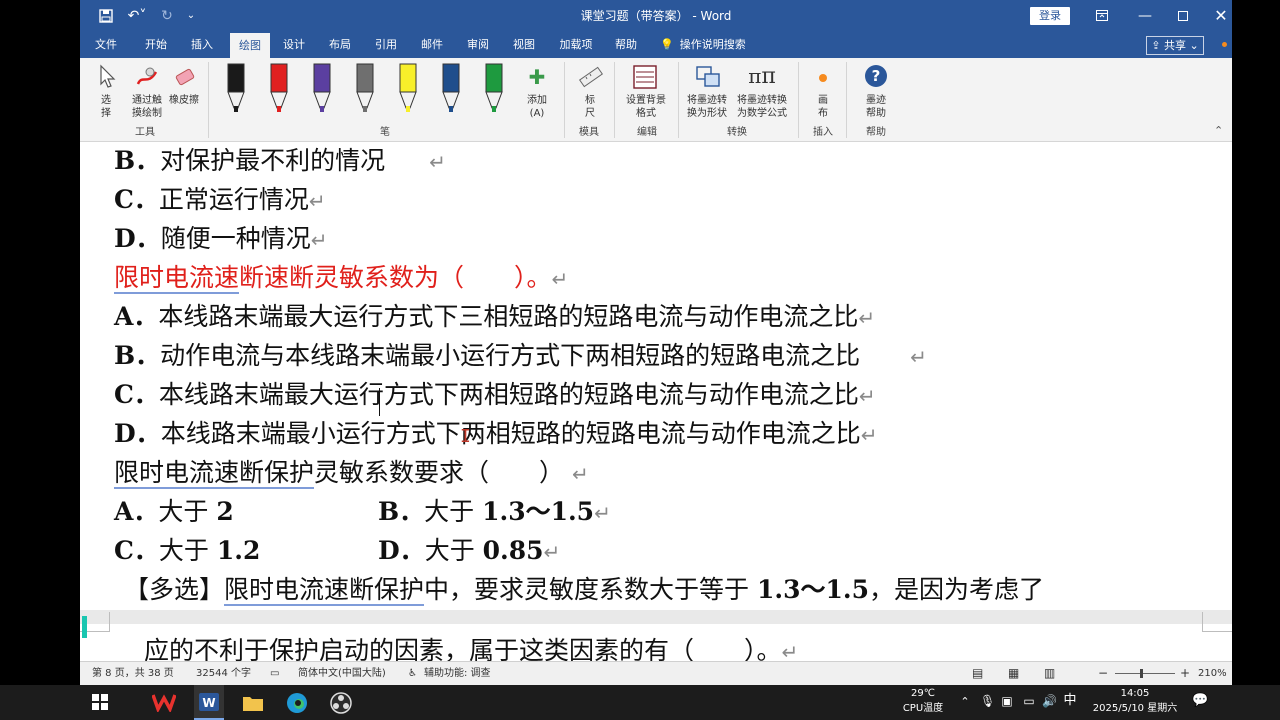  What do you see at coordinates (223, 673) in the screenshot?
I see `word-count: 32544 个字` at bounding box center [223, 673].